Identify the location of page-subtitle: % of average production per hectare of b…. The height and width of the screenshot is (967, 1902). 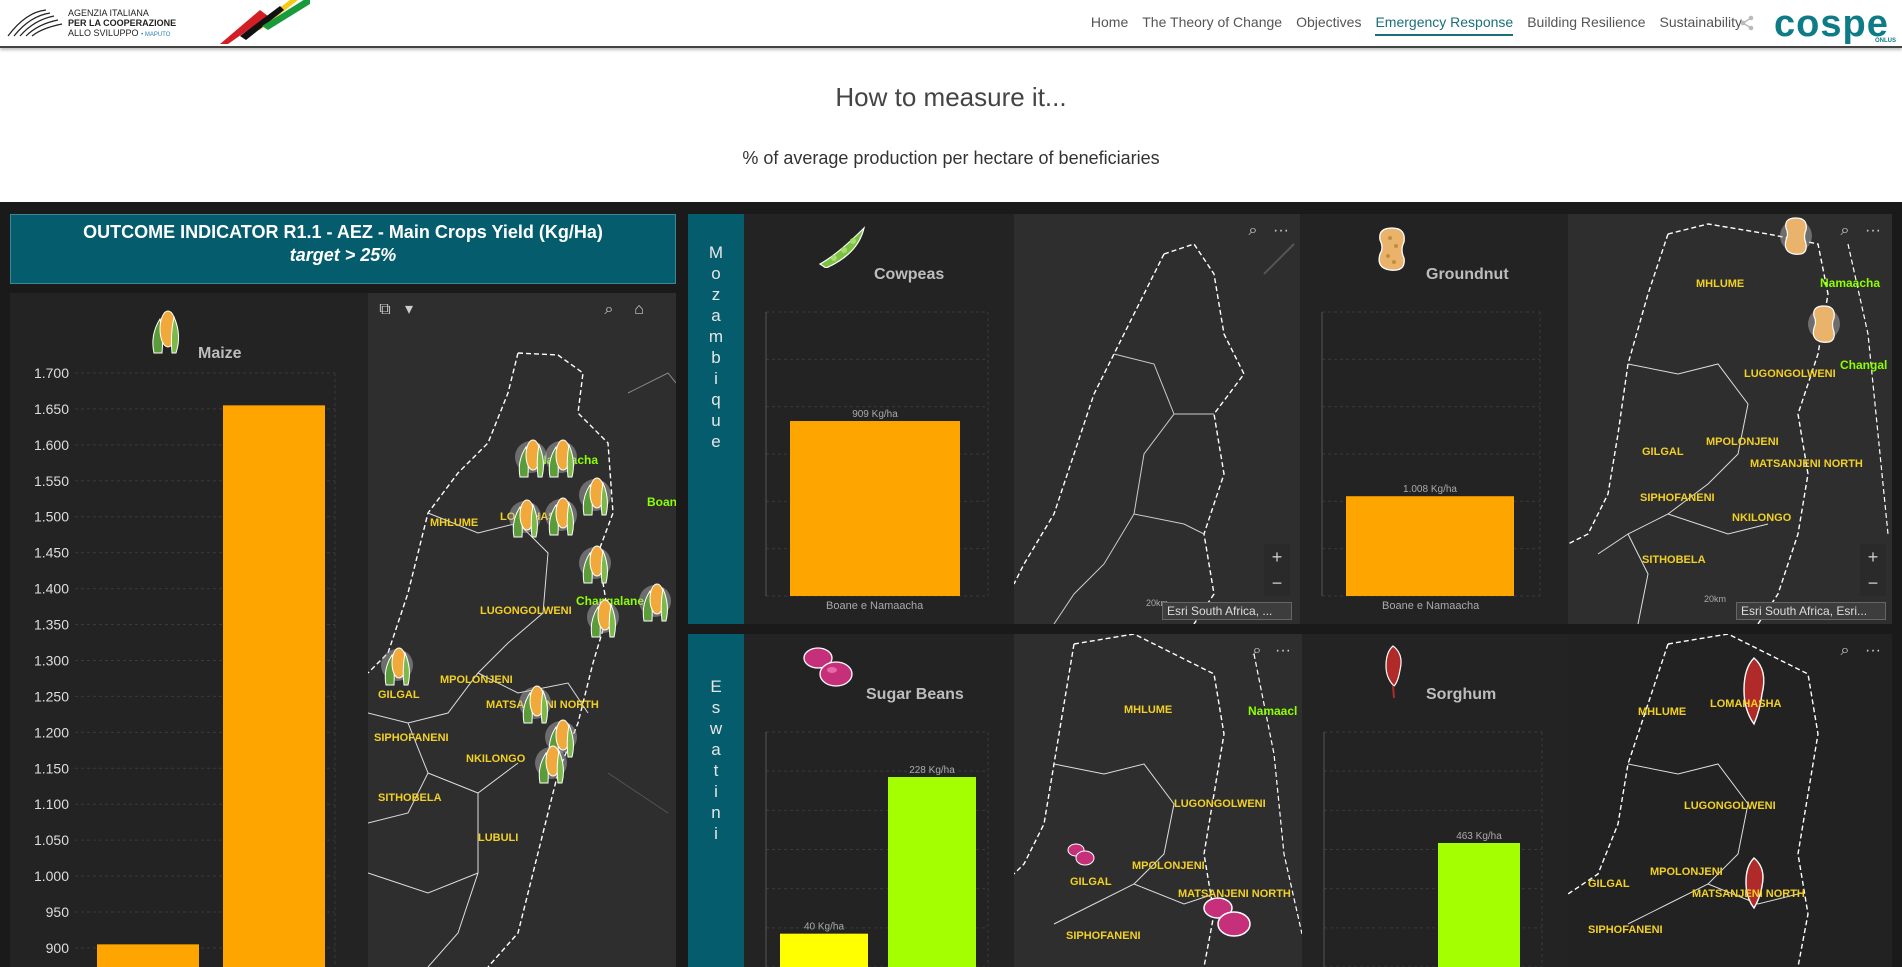
(951, 158).